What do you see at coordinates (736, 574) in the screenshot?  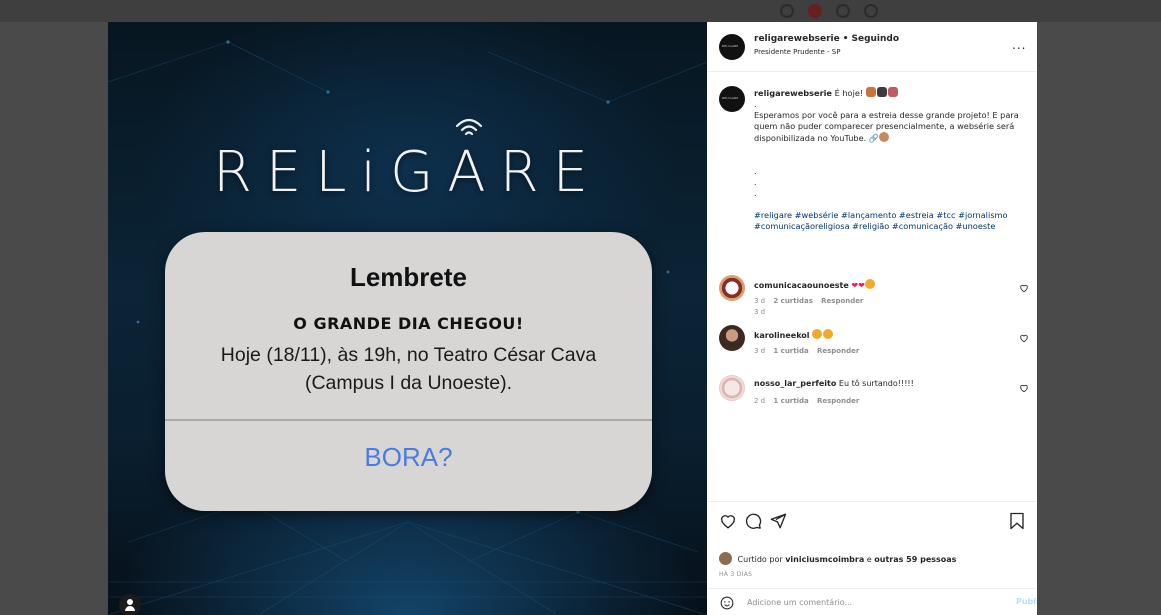 I see `post-date: HÁ 3 DIAS` at bounding box center [736, 574].